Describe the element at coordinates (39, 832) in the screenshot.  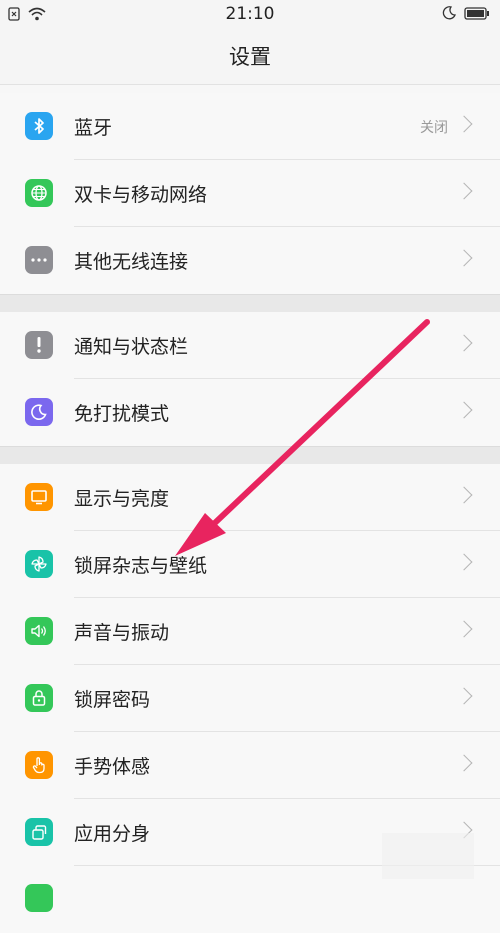
I see `clone-icon` at that location.